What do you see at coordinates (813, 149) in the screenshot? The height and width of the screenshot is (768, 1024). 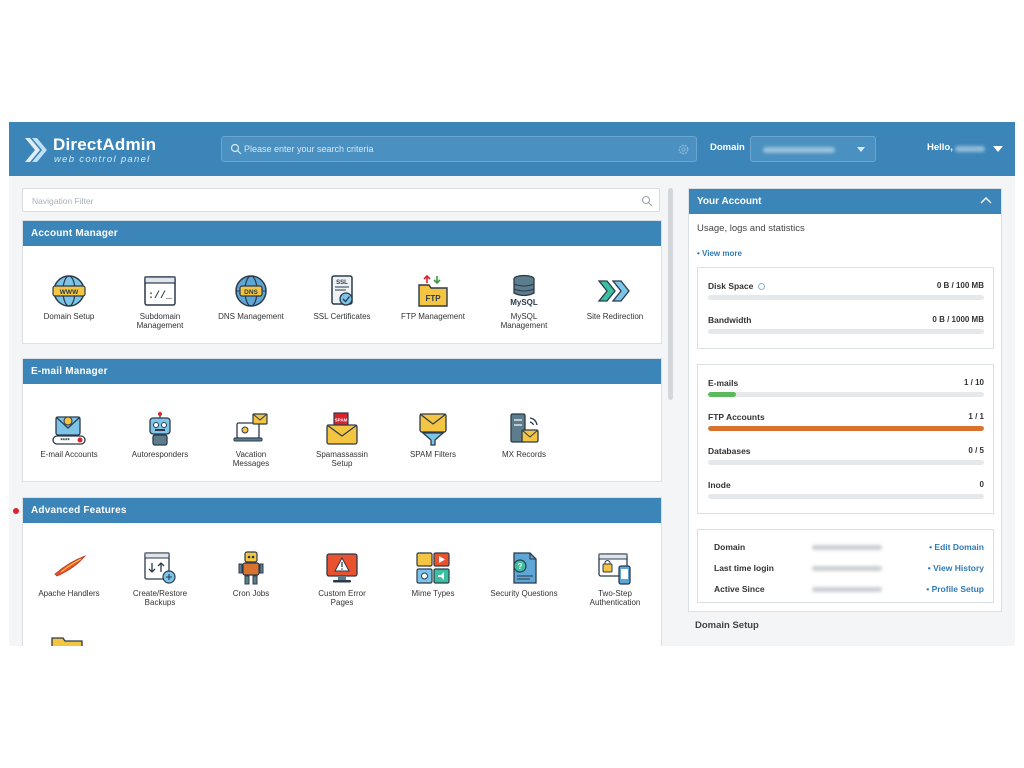 I see `domain-select` at bounding box center [813, 149].